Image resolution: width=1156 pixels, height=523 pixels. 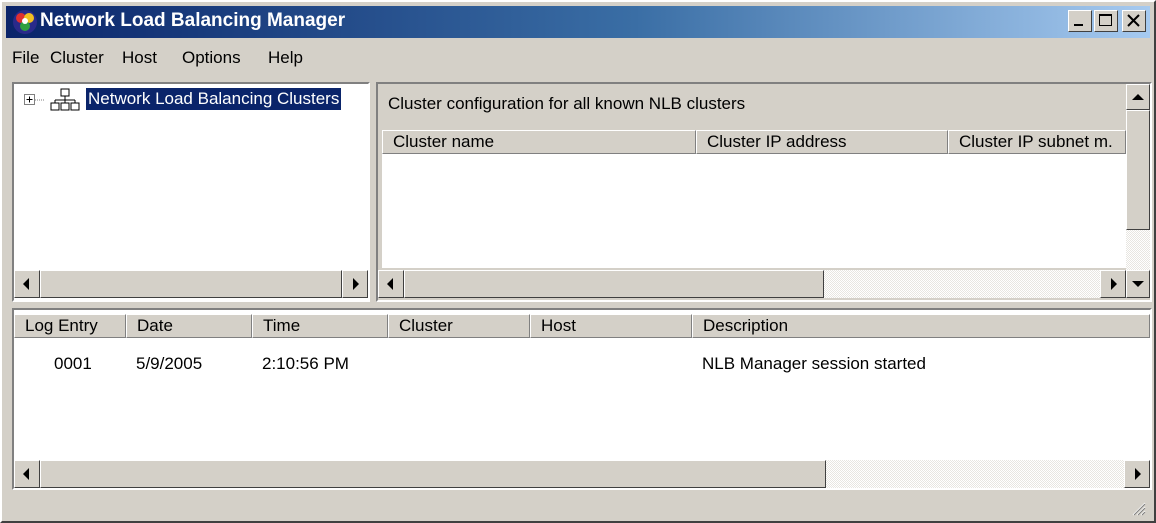 I want to click on scroll-down-icon, so click(x=1138, y=284).